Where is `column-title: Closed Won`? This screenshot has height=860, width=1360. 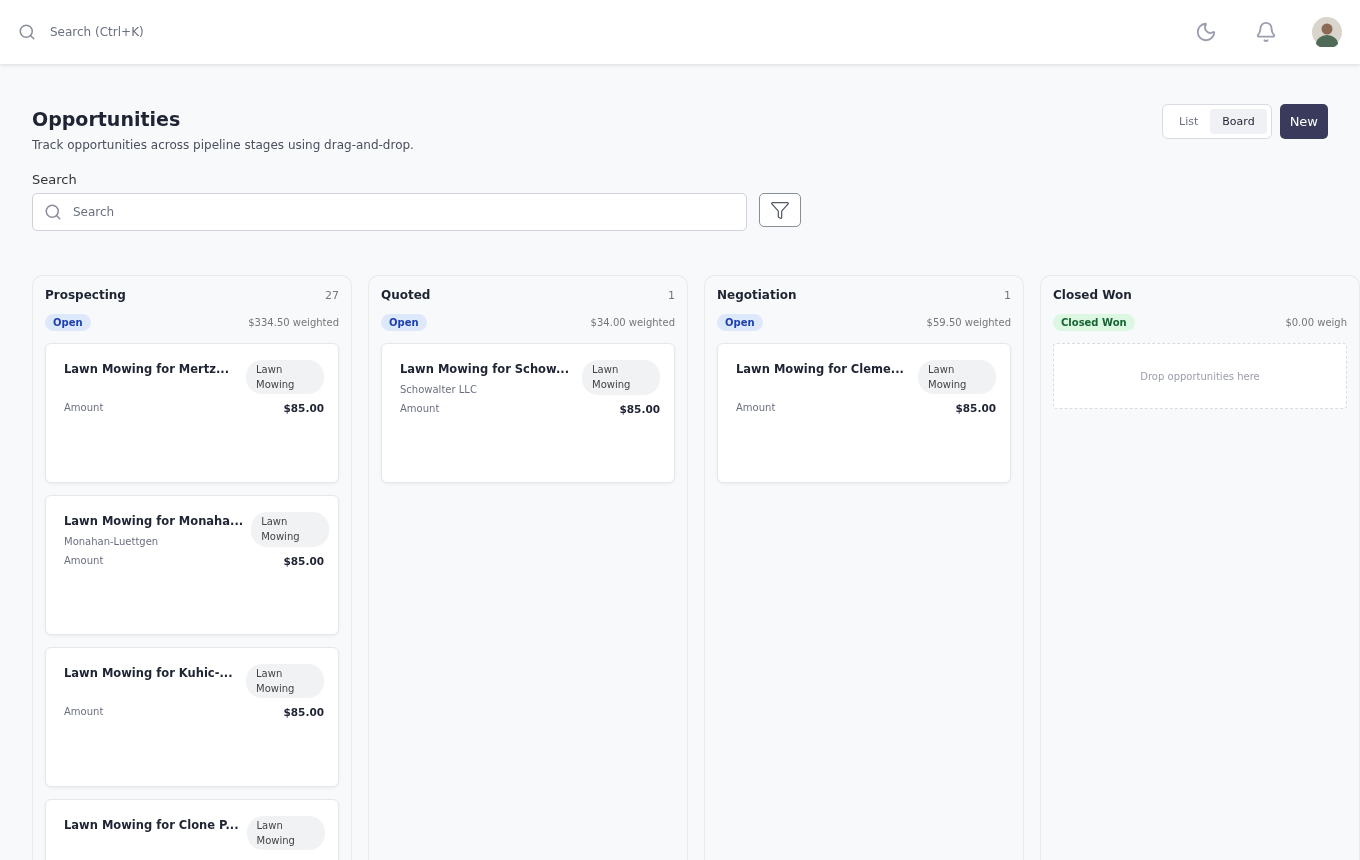
column-title: Closed Won is located at coordinates (1092, 295).